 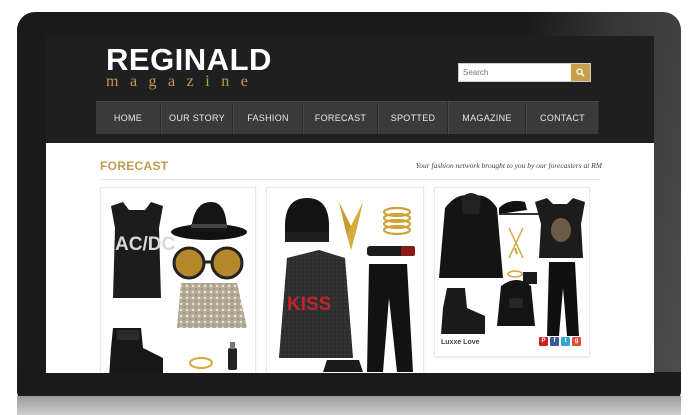 What do you see at coordinates (183, 81) in the screenshot?
I see `logo-subtitle: magazine` at bounding box center [183, 81].